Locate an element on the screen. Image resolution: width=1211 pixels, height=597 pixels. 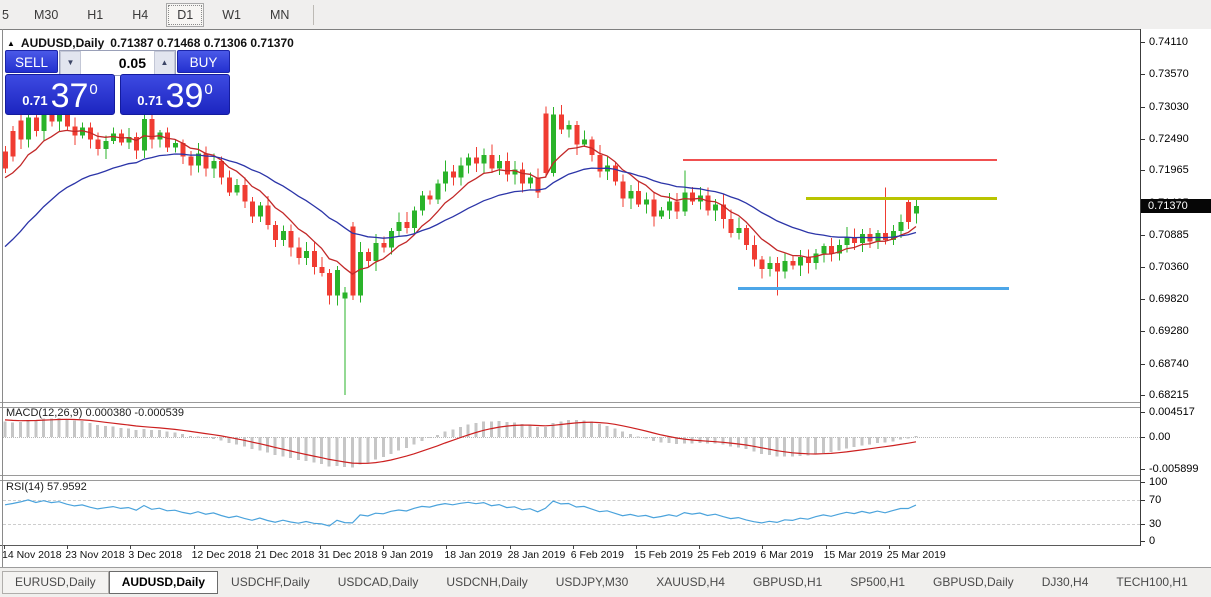
toolbar-separator is located at coordinates (314, 14).